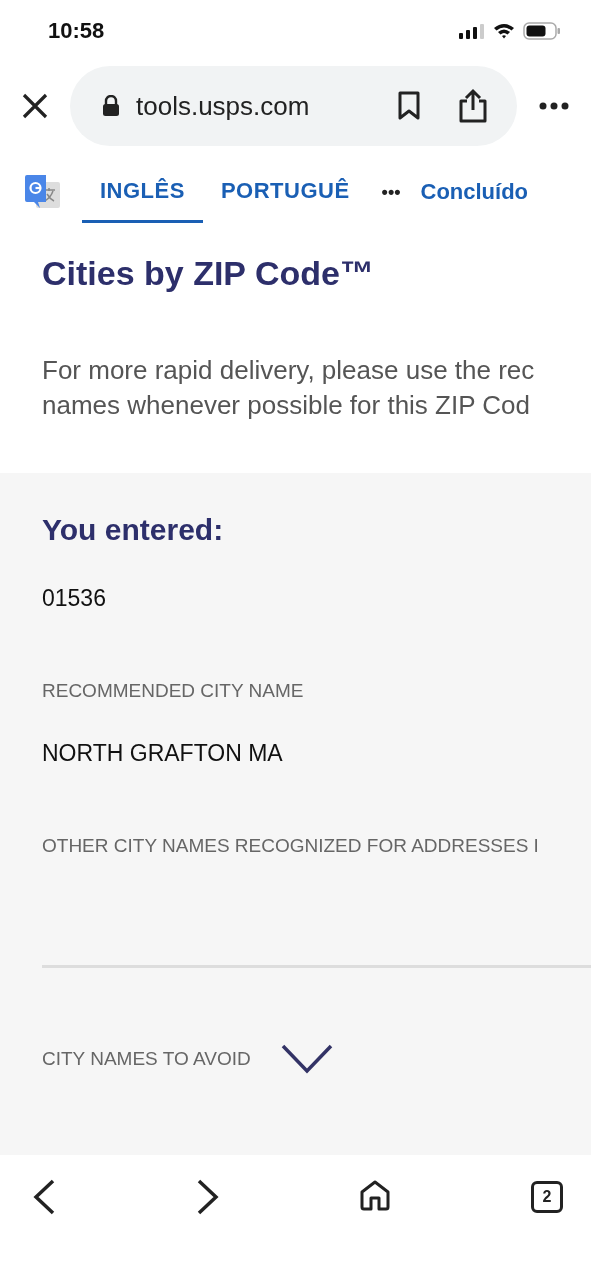 Image resolution: width=591 pixels, height=1280 pixels. Describe the element at coordinates (472, 31) in the screenshot. I see `signal-icon` at that location.